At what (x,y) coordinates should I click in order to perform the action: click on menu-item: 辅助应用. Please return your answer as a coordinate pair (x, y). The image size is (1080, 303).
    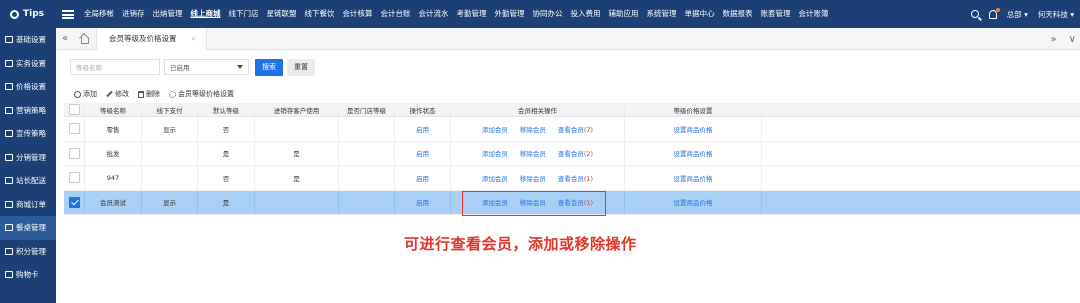
    Looking at the image, I should click on (624, 14).